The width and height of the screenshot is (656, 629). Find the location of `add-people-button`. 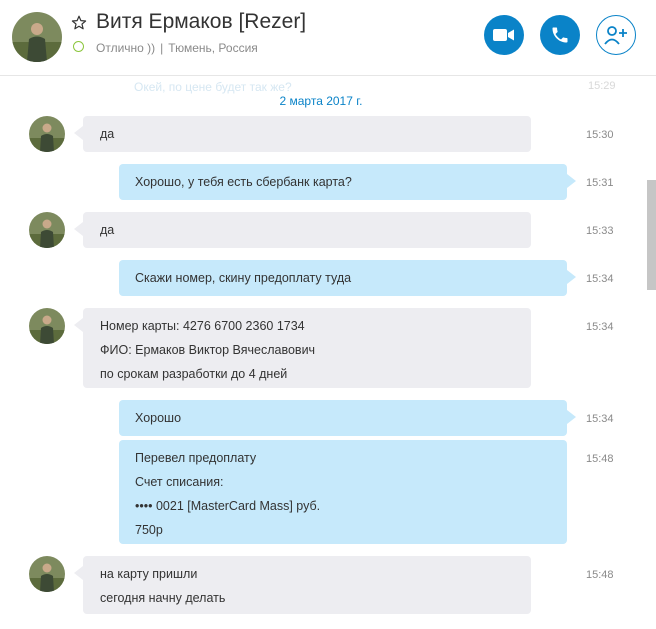

add-people-button is located at coordinates (616, 35).